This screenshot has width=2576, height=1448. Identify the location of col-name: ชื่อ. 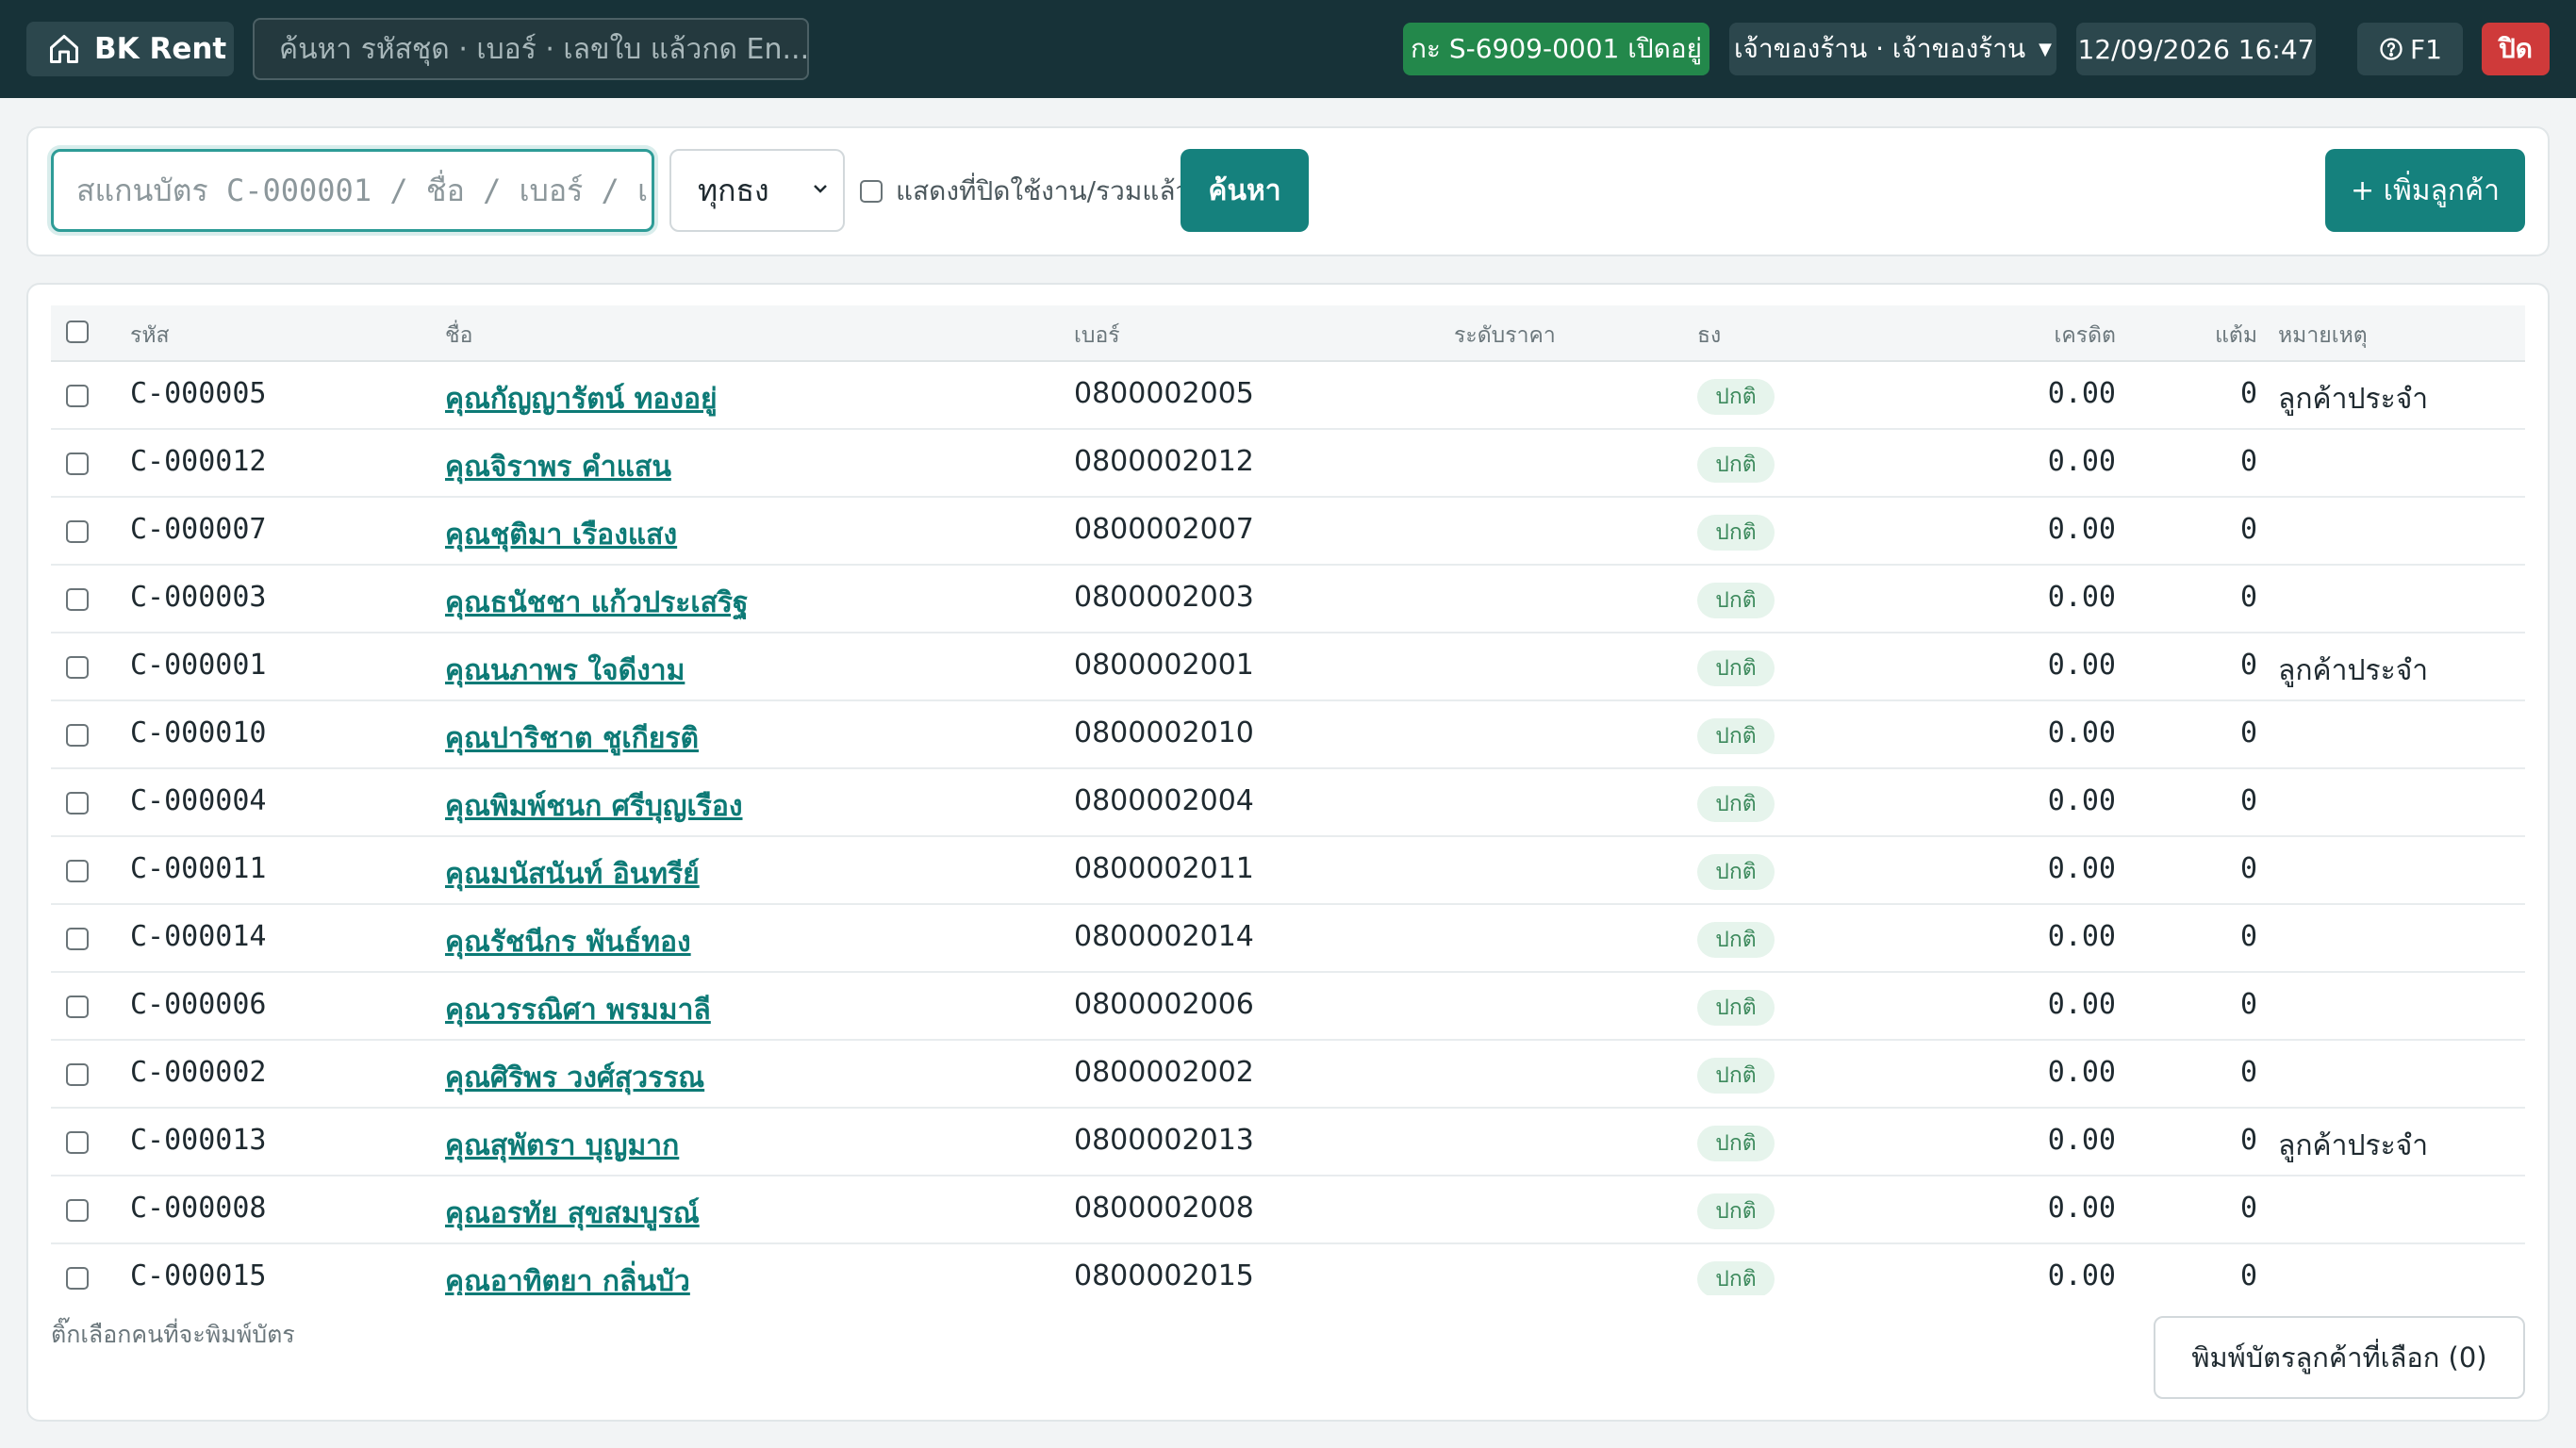
(458, 336).